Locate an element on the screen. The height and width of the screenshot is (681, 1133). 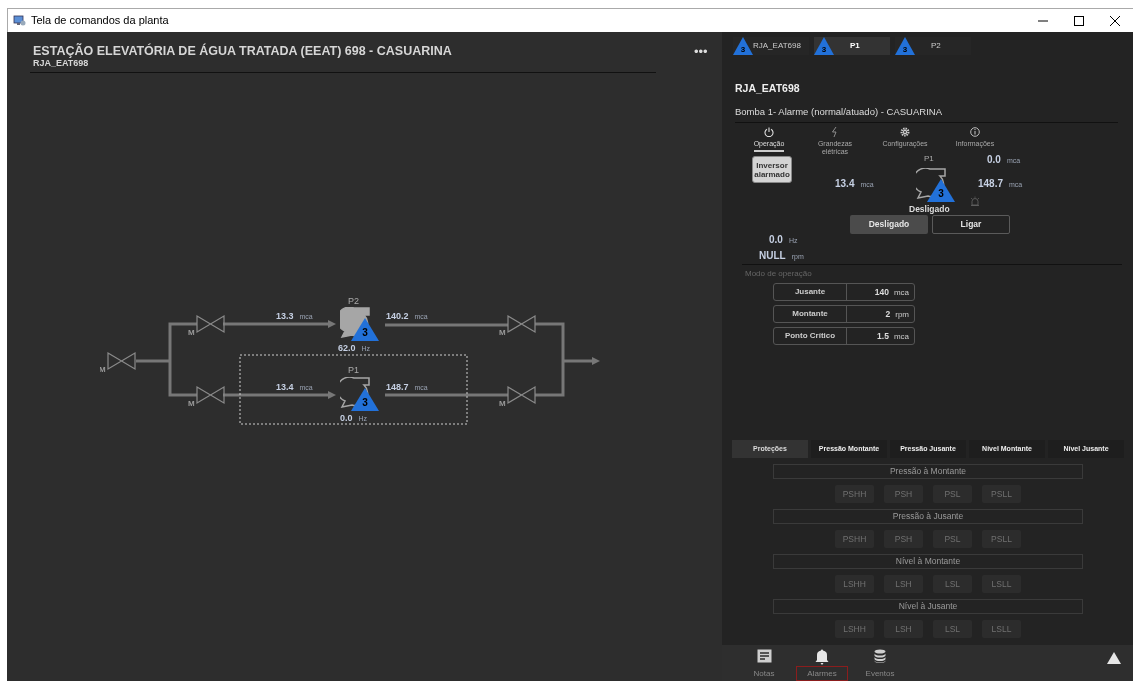
setpoint-label: Montante is located at coordinates (810, 314).